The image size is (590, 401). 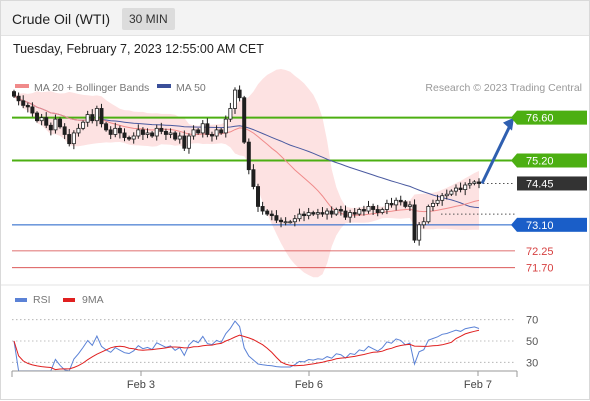 I want to click on rsi-panel: 70 50 30, so click(x=275, y=343).